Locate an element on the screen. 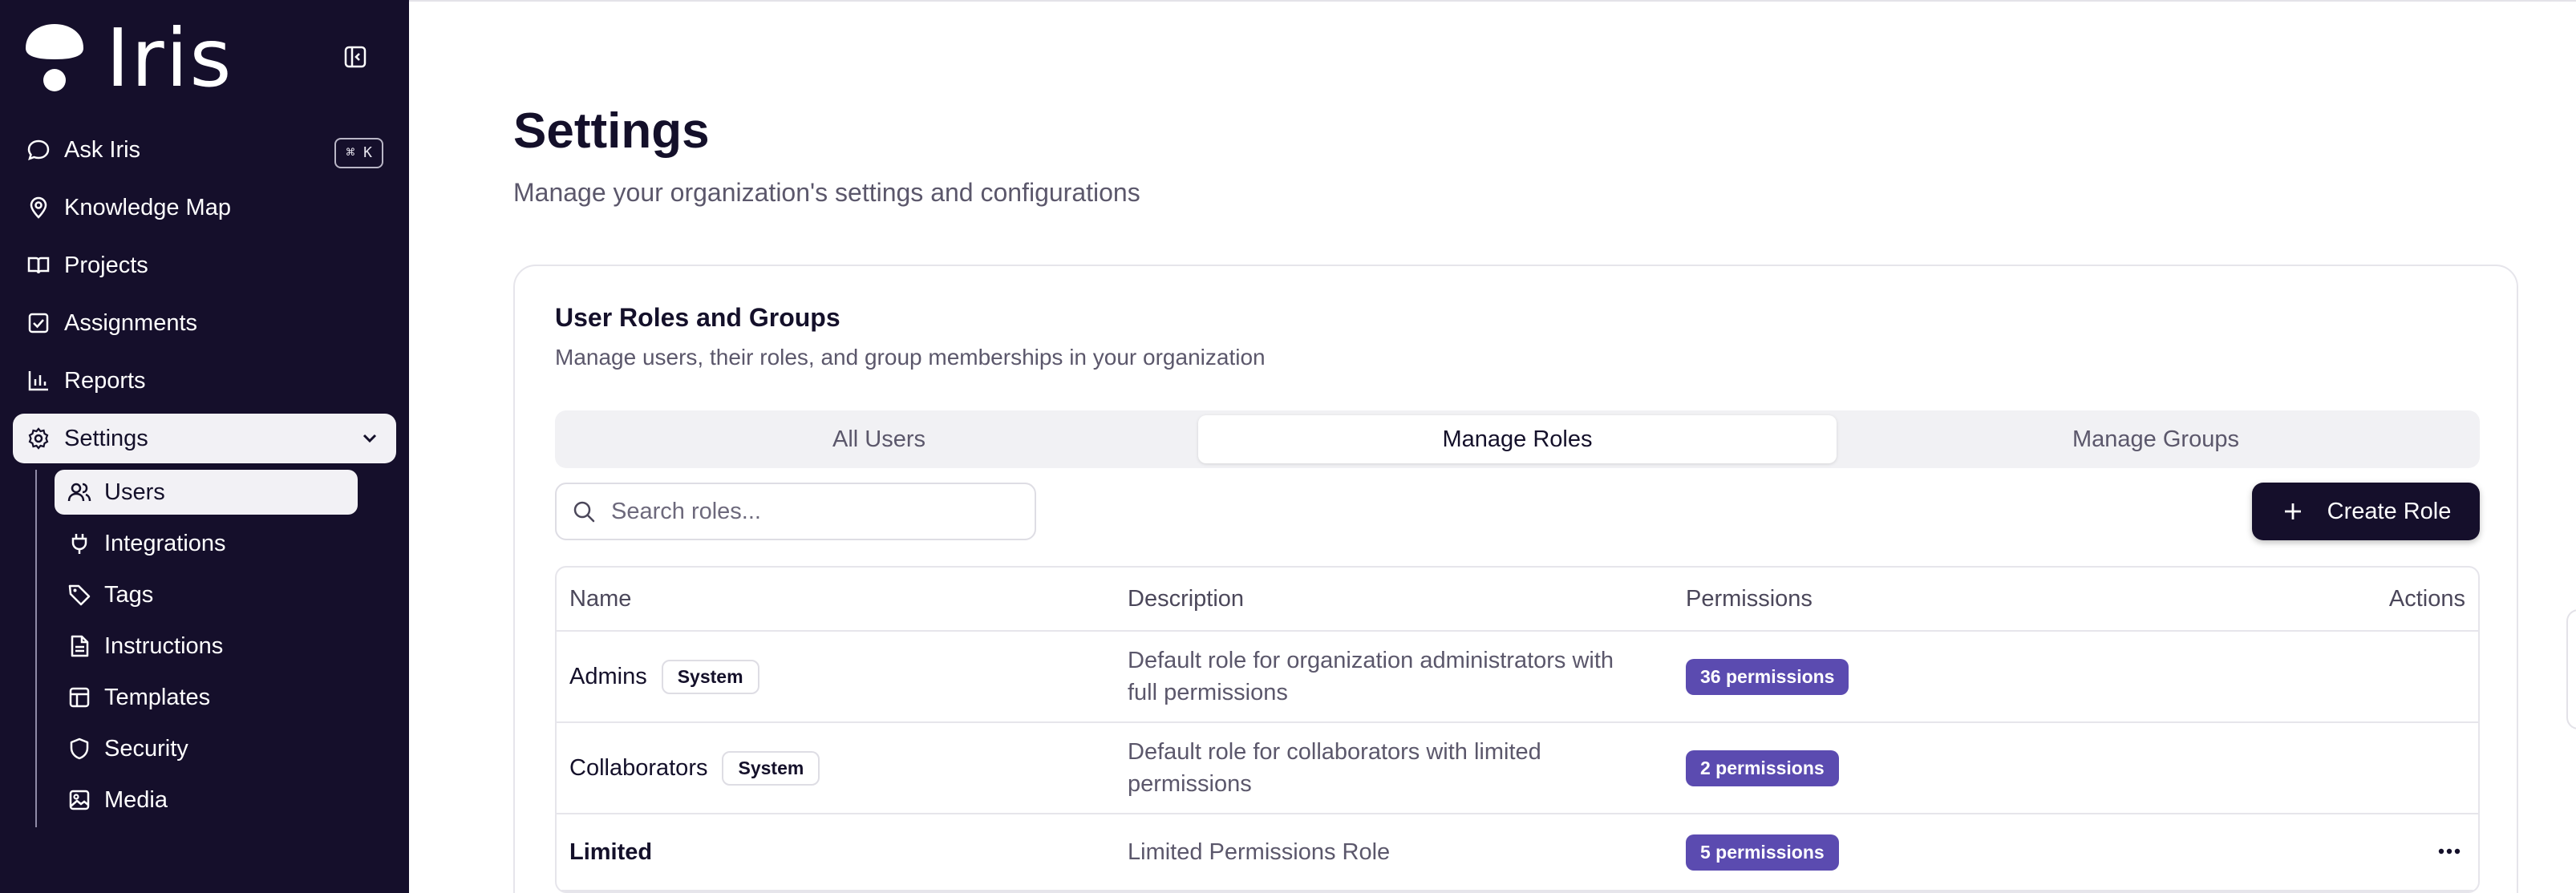 This screenshot has width=2576, height=893. nav-item-reports: Reports is located at coordinates (204, 381).